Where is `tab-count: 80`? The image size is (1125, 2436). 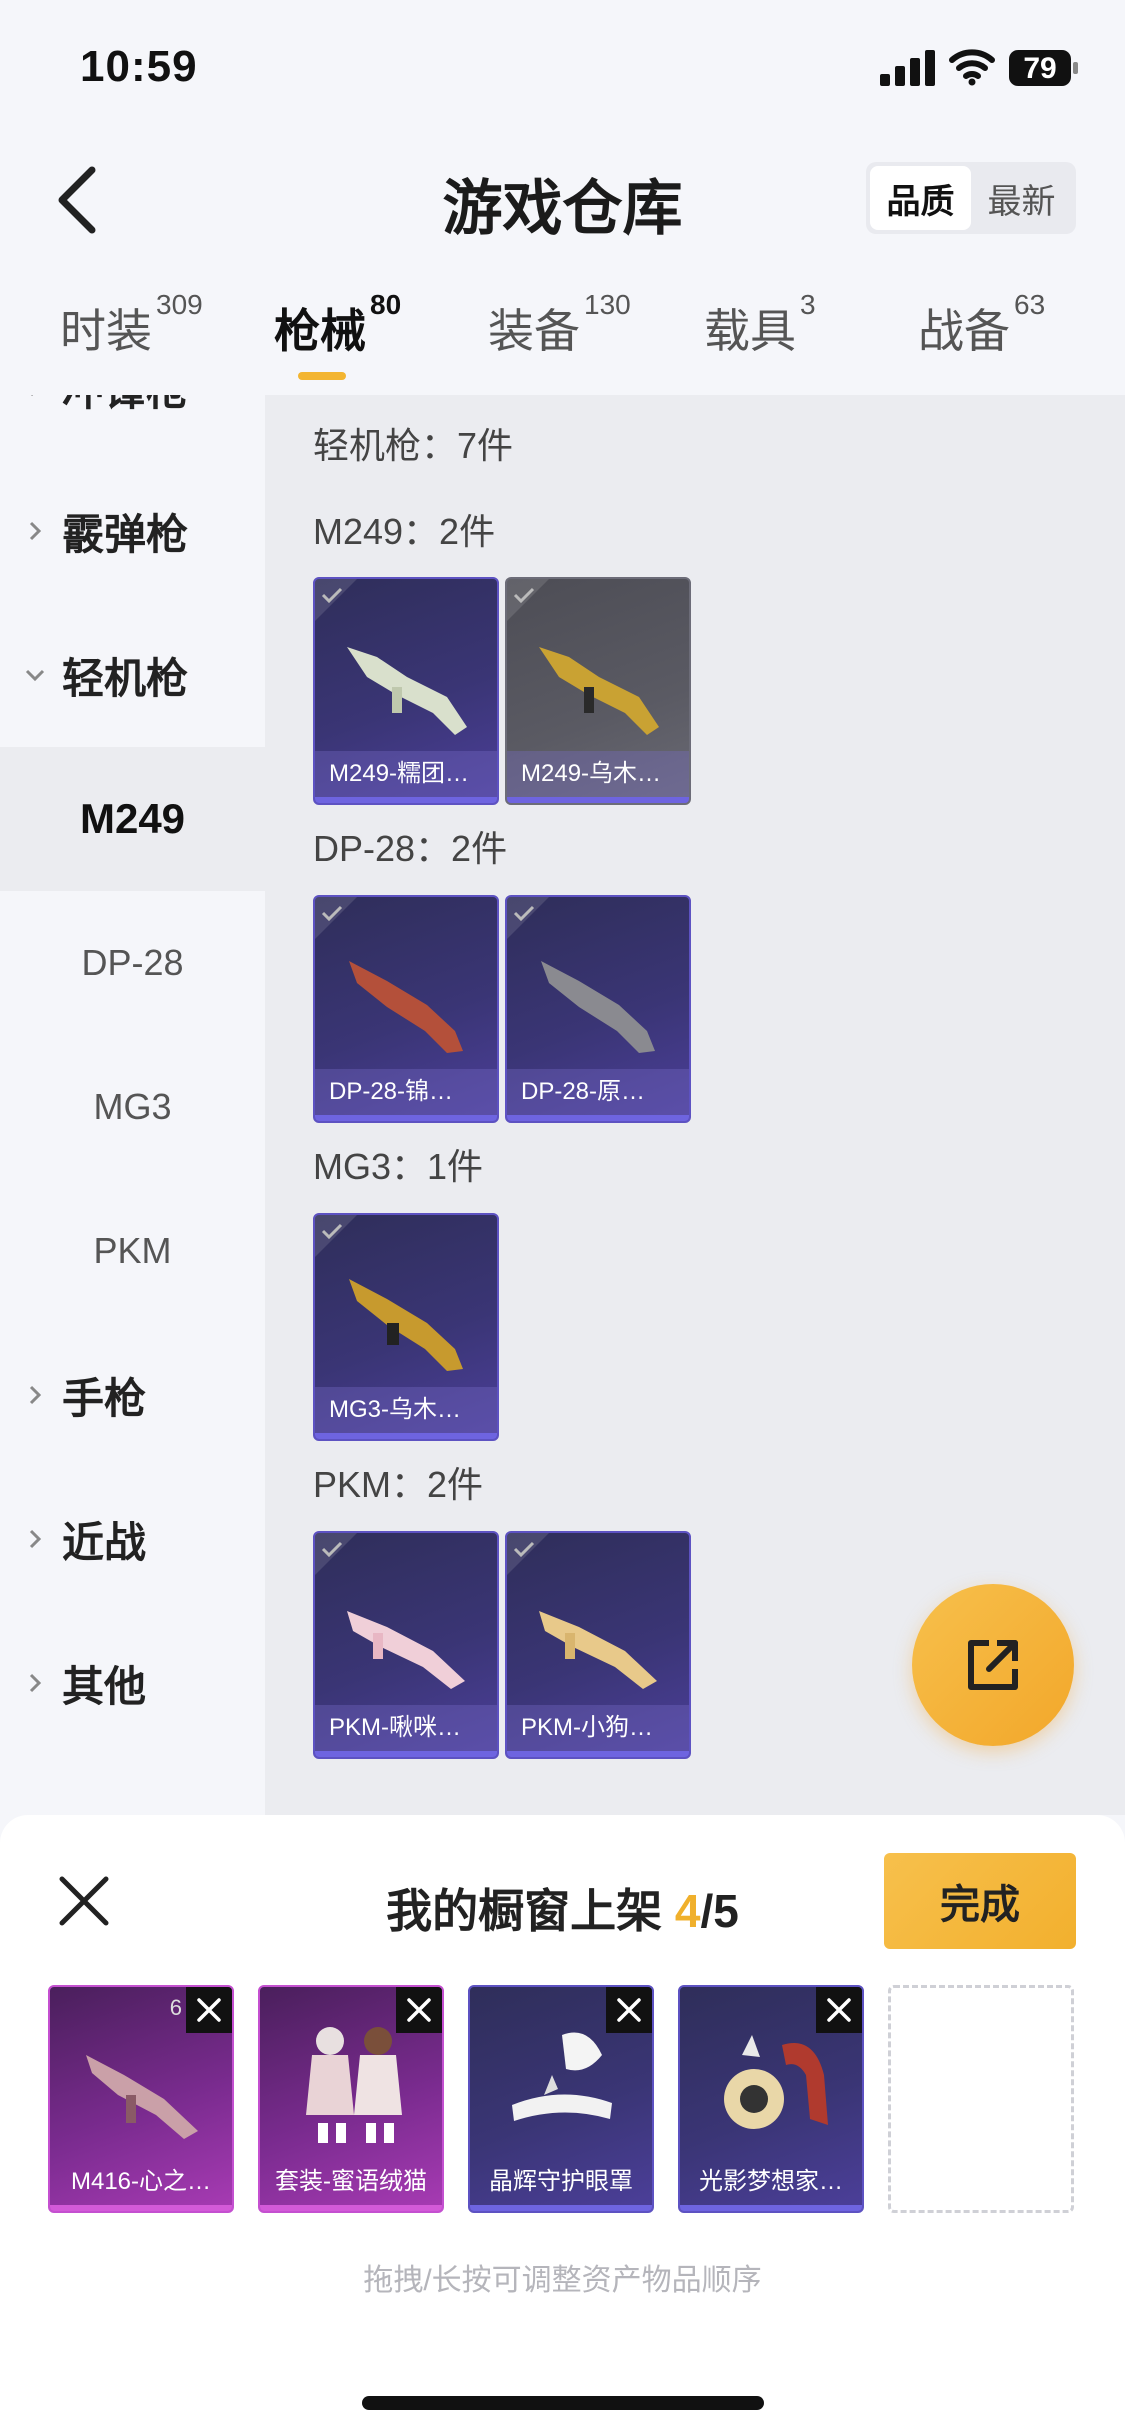 tab-count: 80 is located at coordinates (386, 304).